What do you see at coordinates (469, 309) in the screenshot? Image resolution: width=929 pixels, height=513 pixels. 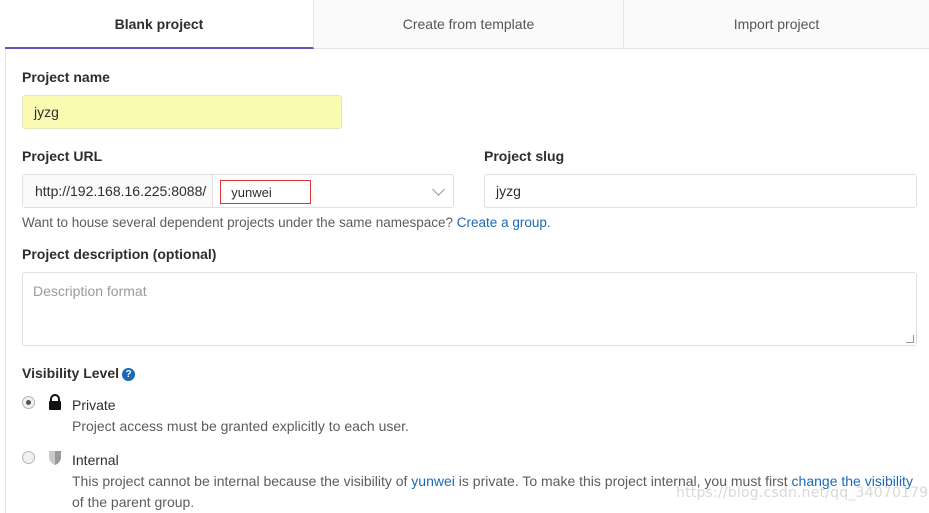 I see `description-textarea: Description format` at bounding box center [469, 309].